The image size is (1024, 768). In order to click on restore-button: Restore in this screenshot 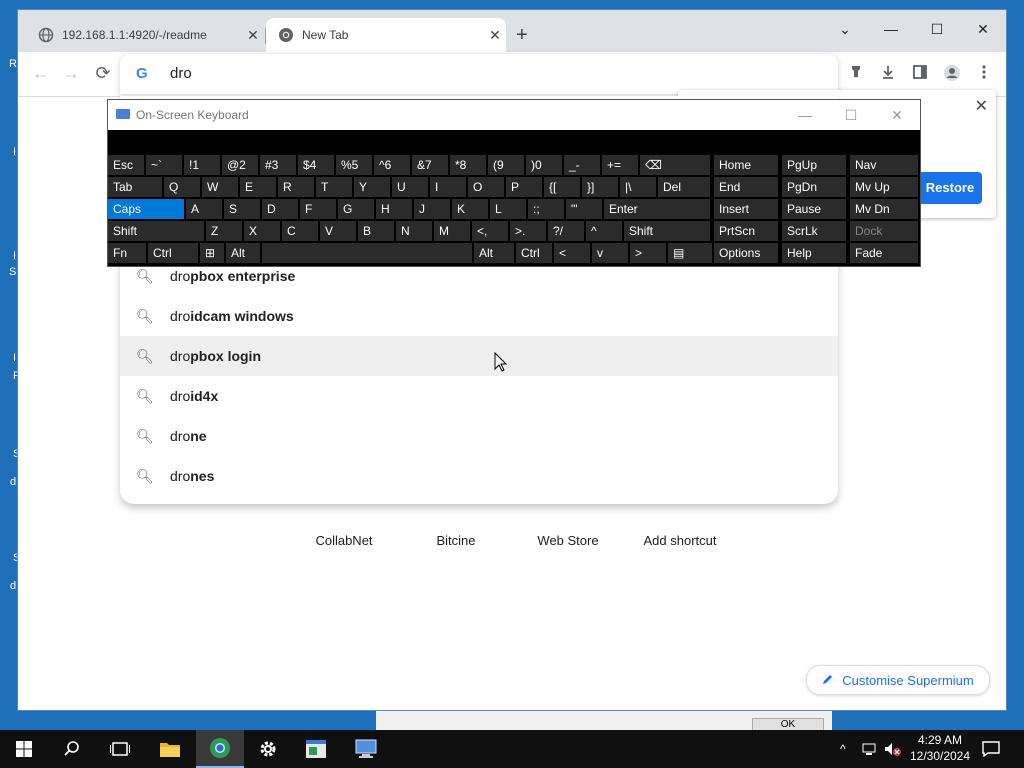, I will do `click(950, 188)`.